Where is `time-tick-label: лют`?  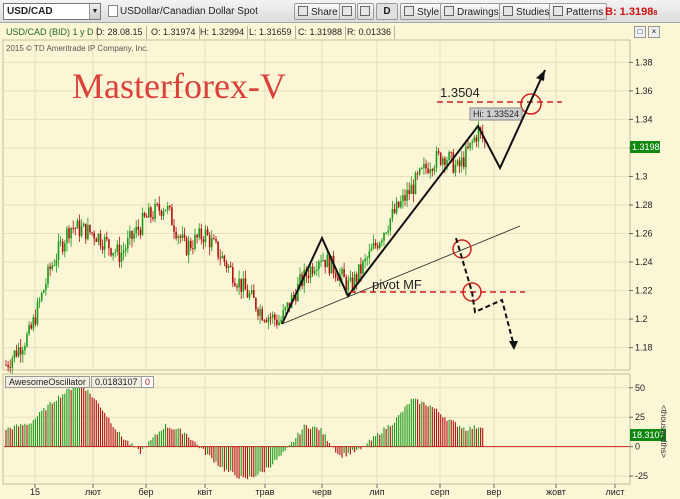
time-tick-label: лют is located at coordinates (93, 492).